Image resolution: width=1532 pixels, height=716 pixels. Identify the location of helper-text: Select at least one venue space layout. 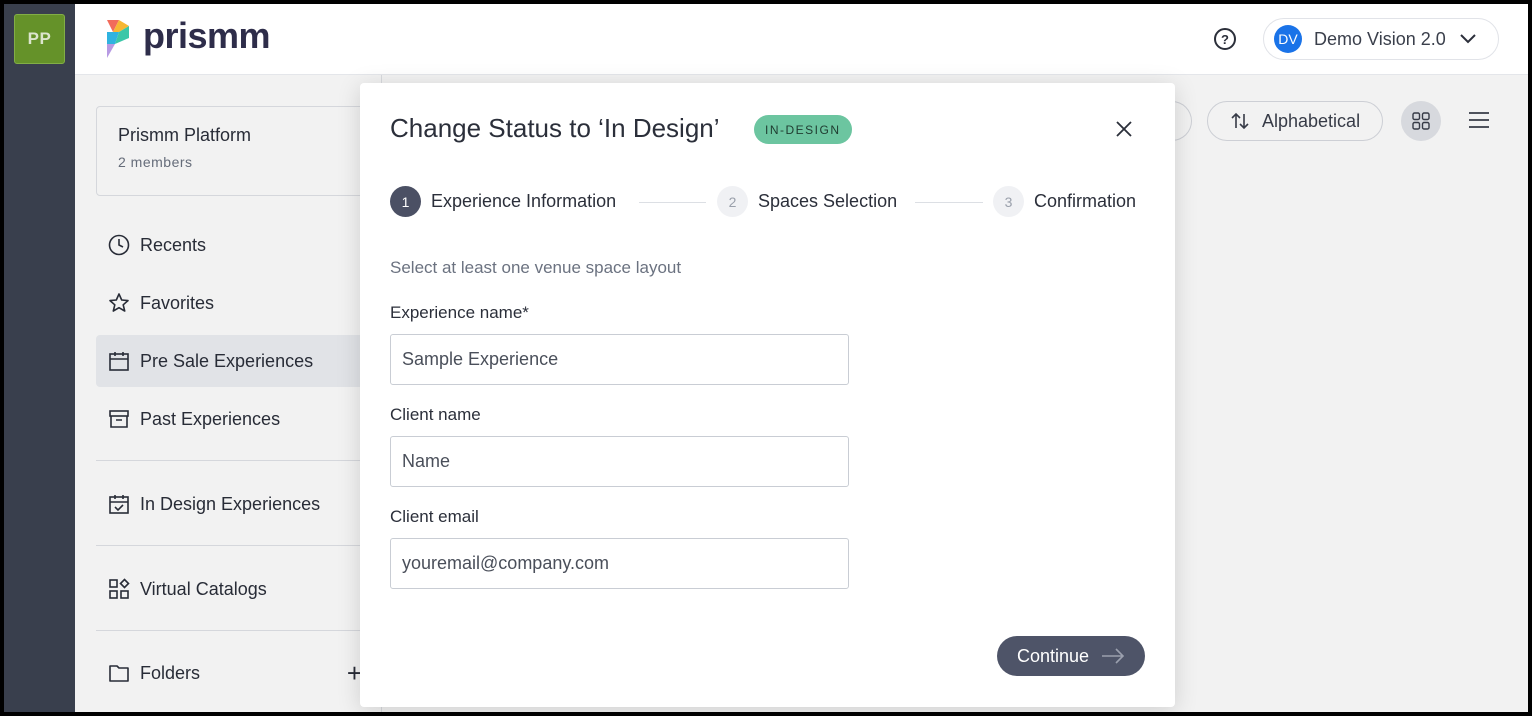
(536, 267).